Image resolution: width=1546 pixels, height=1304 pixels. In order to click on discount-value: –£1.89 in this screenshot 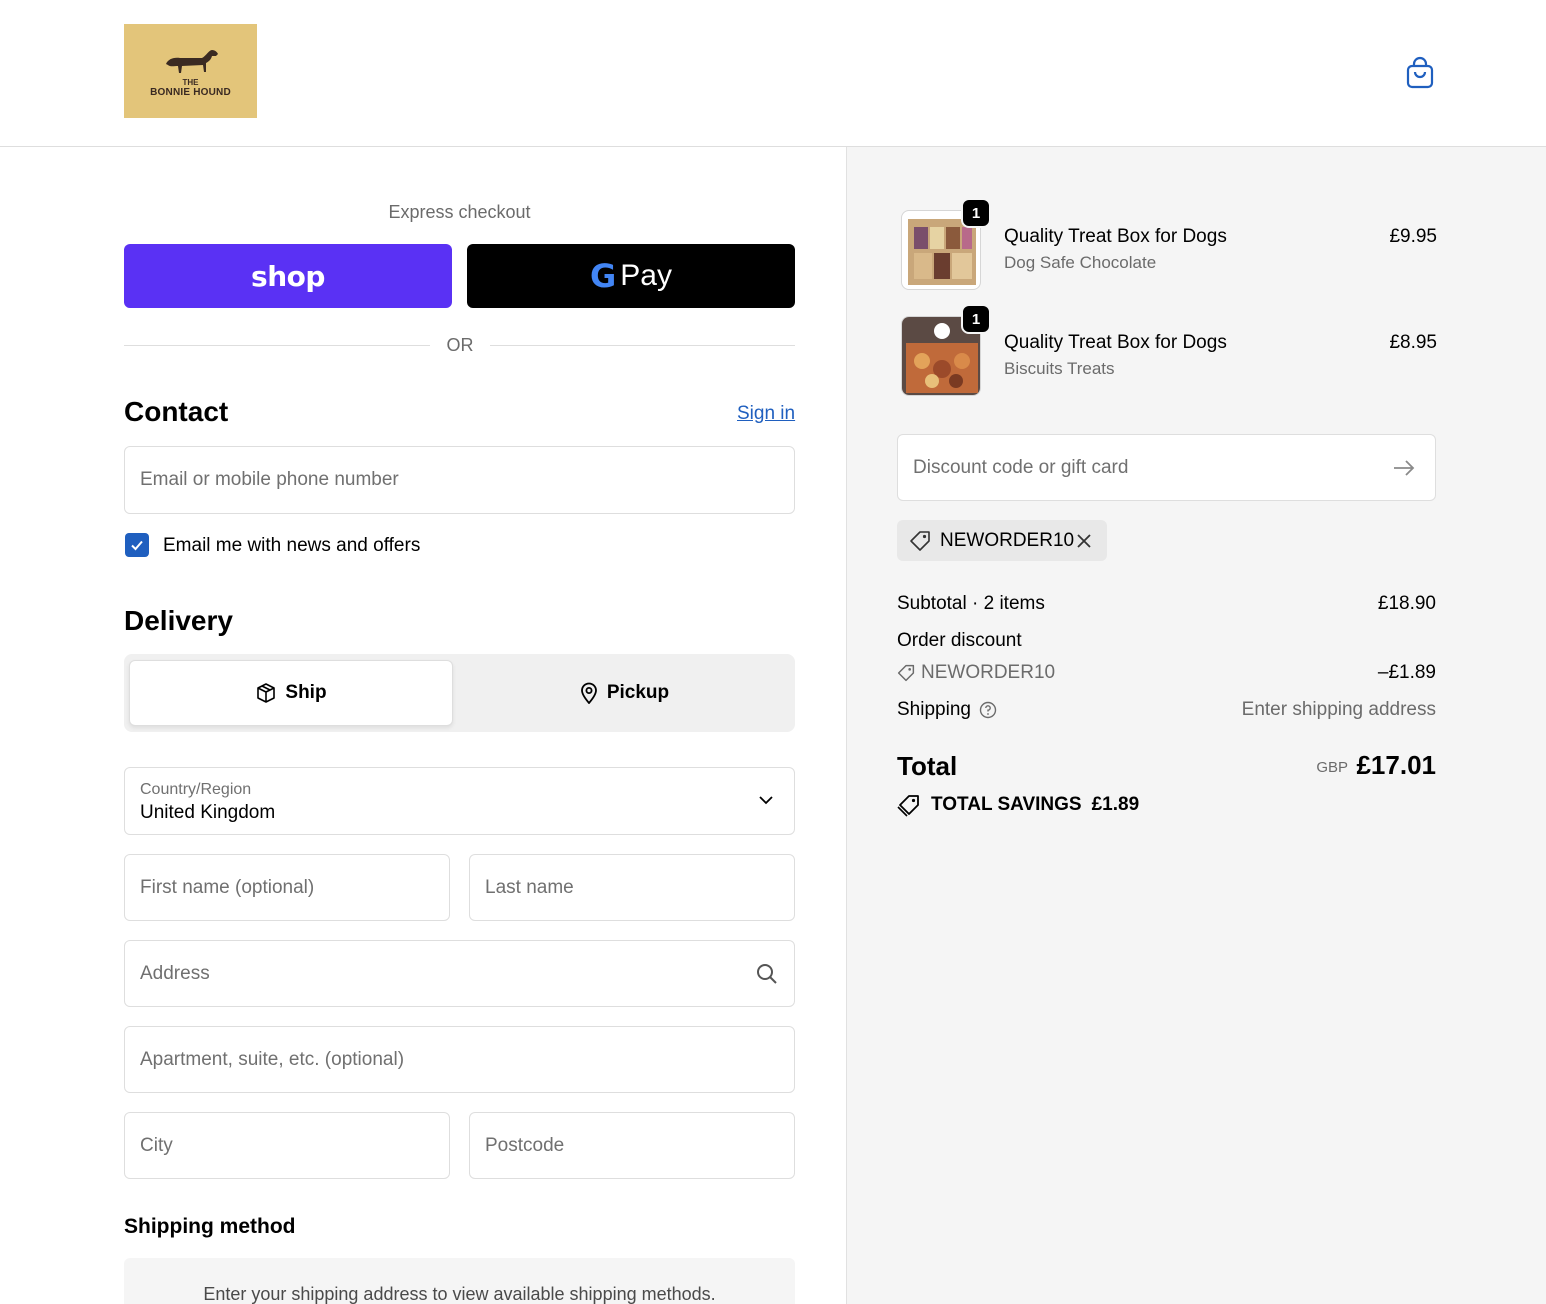, I will do `click(1406, 672)`.